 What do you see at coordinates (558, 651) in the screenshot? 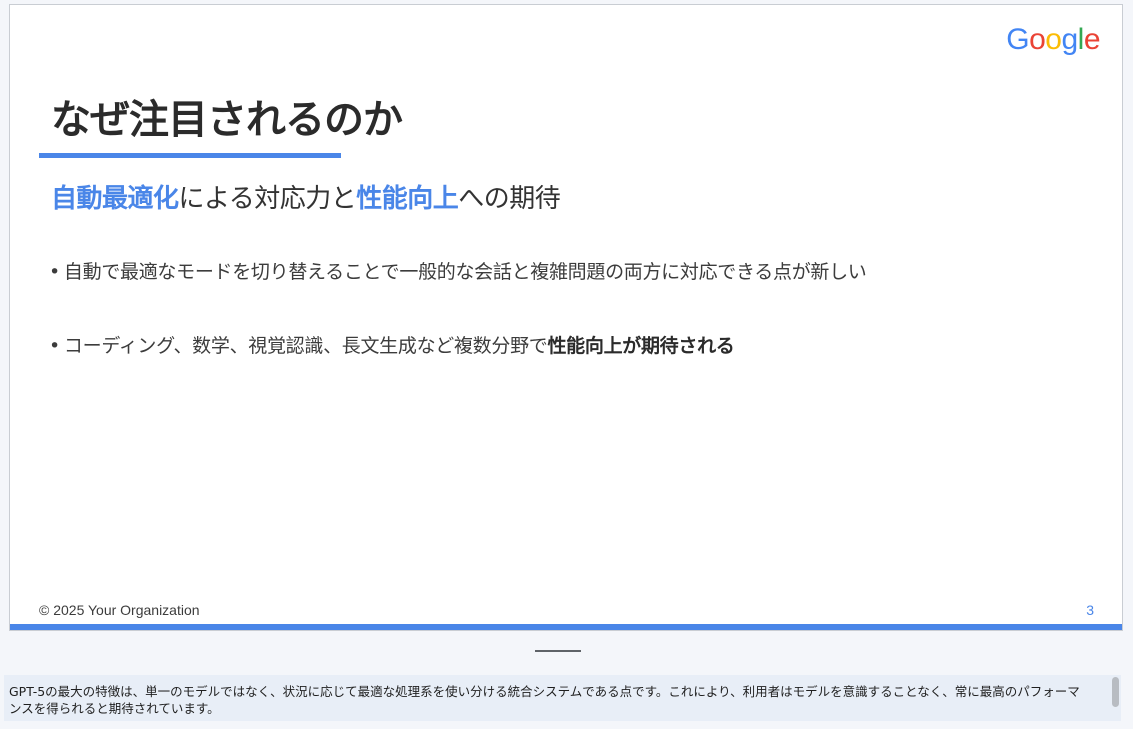
I see `notes-resize-handle` at bounding box center [558, 651].